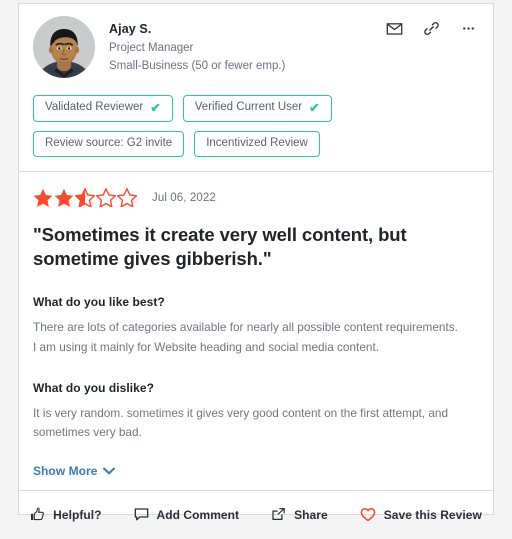 This screenshot has width=512, height=539. Describe the element at coordinates (64, 47) in the screenshot. I see `avatar` at that location.